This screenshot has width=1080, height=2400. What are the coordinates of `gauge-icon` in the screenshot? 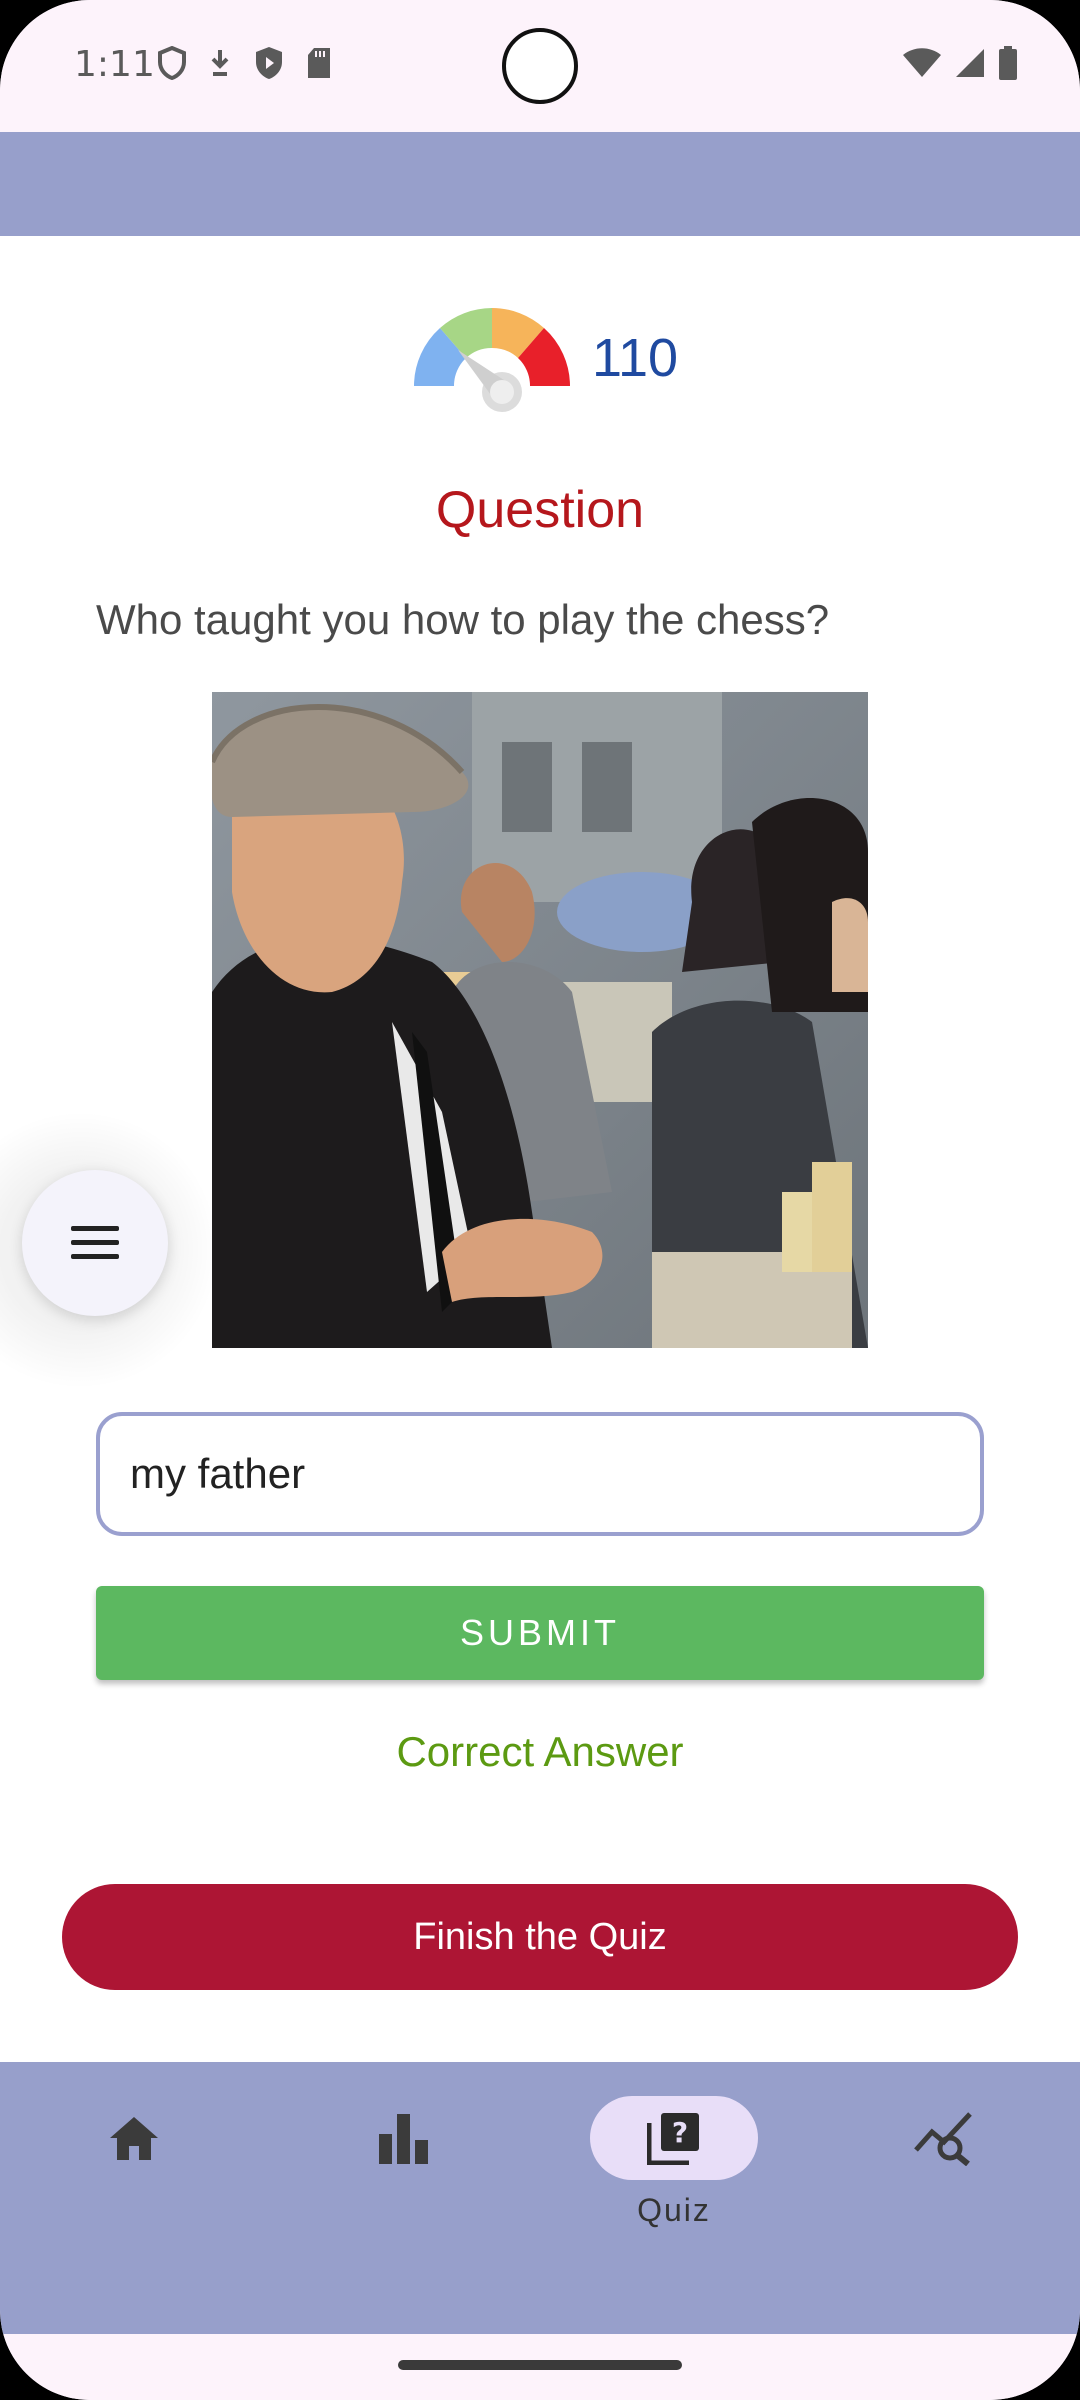 It's located at (492, 360).